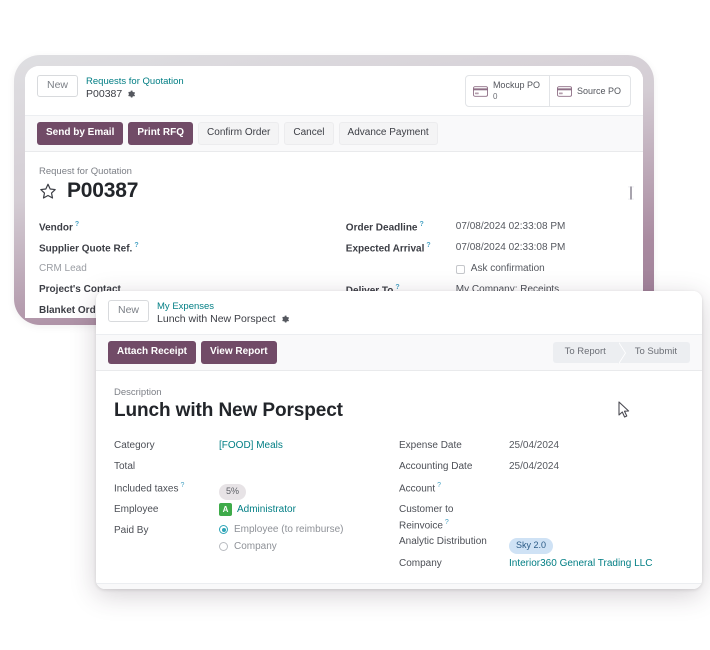 Image resolution: width=710 pixels, height=650 pixels. I want to click on smart-button-mockup-po: Mockup PO 0, so click(508, 91).